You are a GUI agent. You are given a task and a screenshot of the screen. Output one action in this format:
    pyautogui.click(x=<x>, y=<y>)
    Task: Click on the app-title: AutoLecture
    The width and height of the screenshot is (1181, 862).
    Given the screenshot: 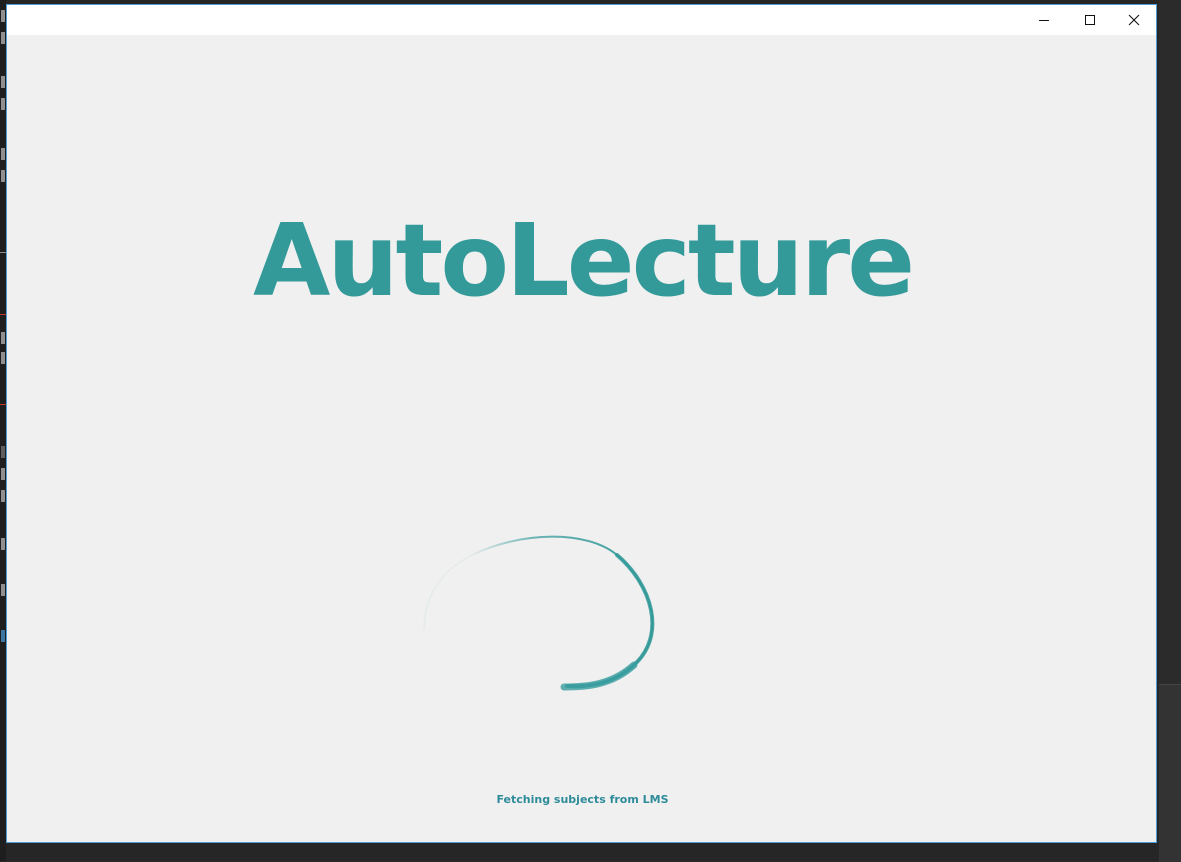 What is the action you would take?
    pyautogui.click(x=583, y=260)
    